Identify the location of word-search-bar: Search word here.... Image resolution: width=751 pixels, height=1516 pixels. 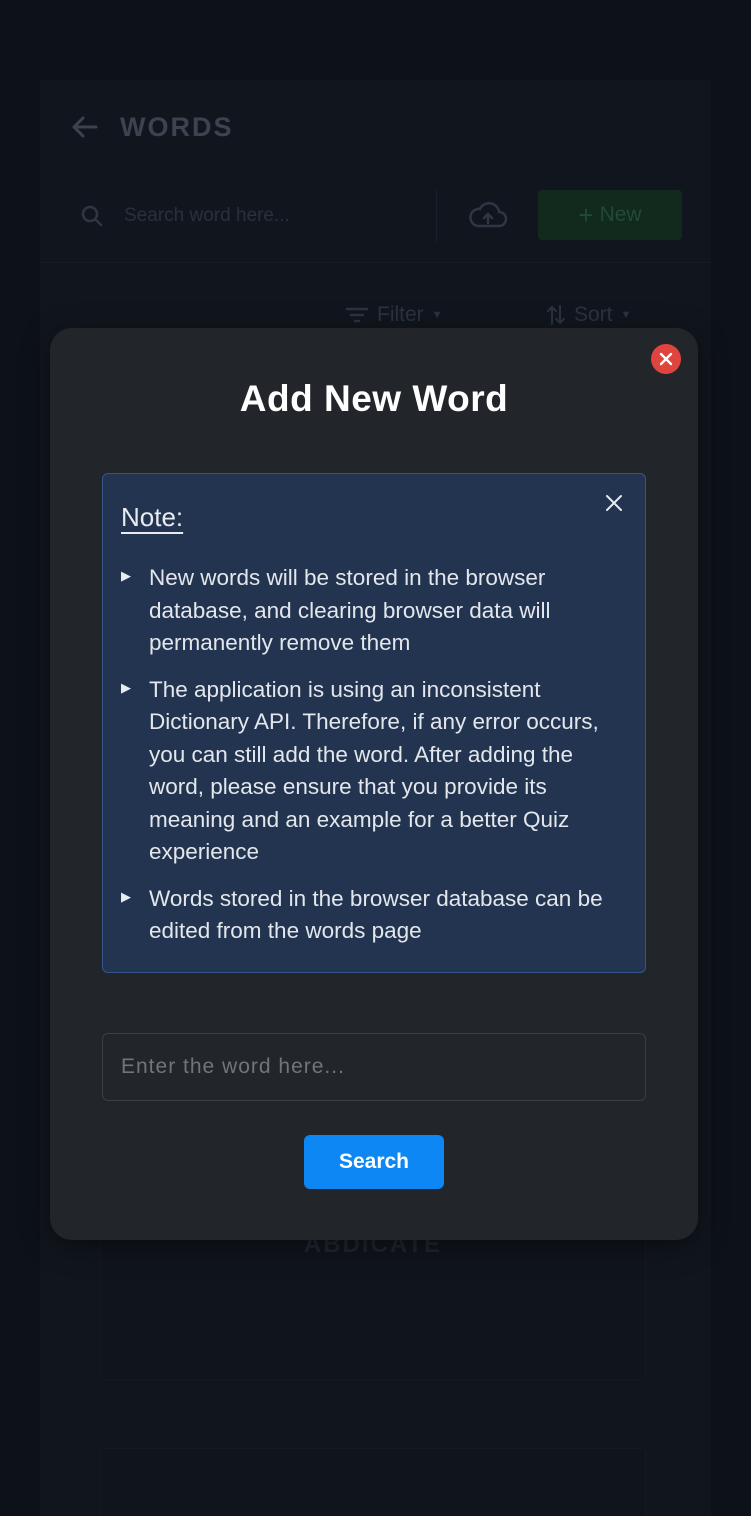
(254, 216).